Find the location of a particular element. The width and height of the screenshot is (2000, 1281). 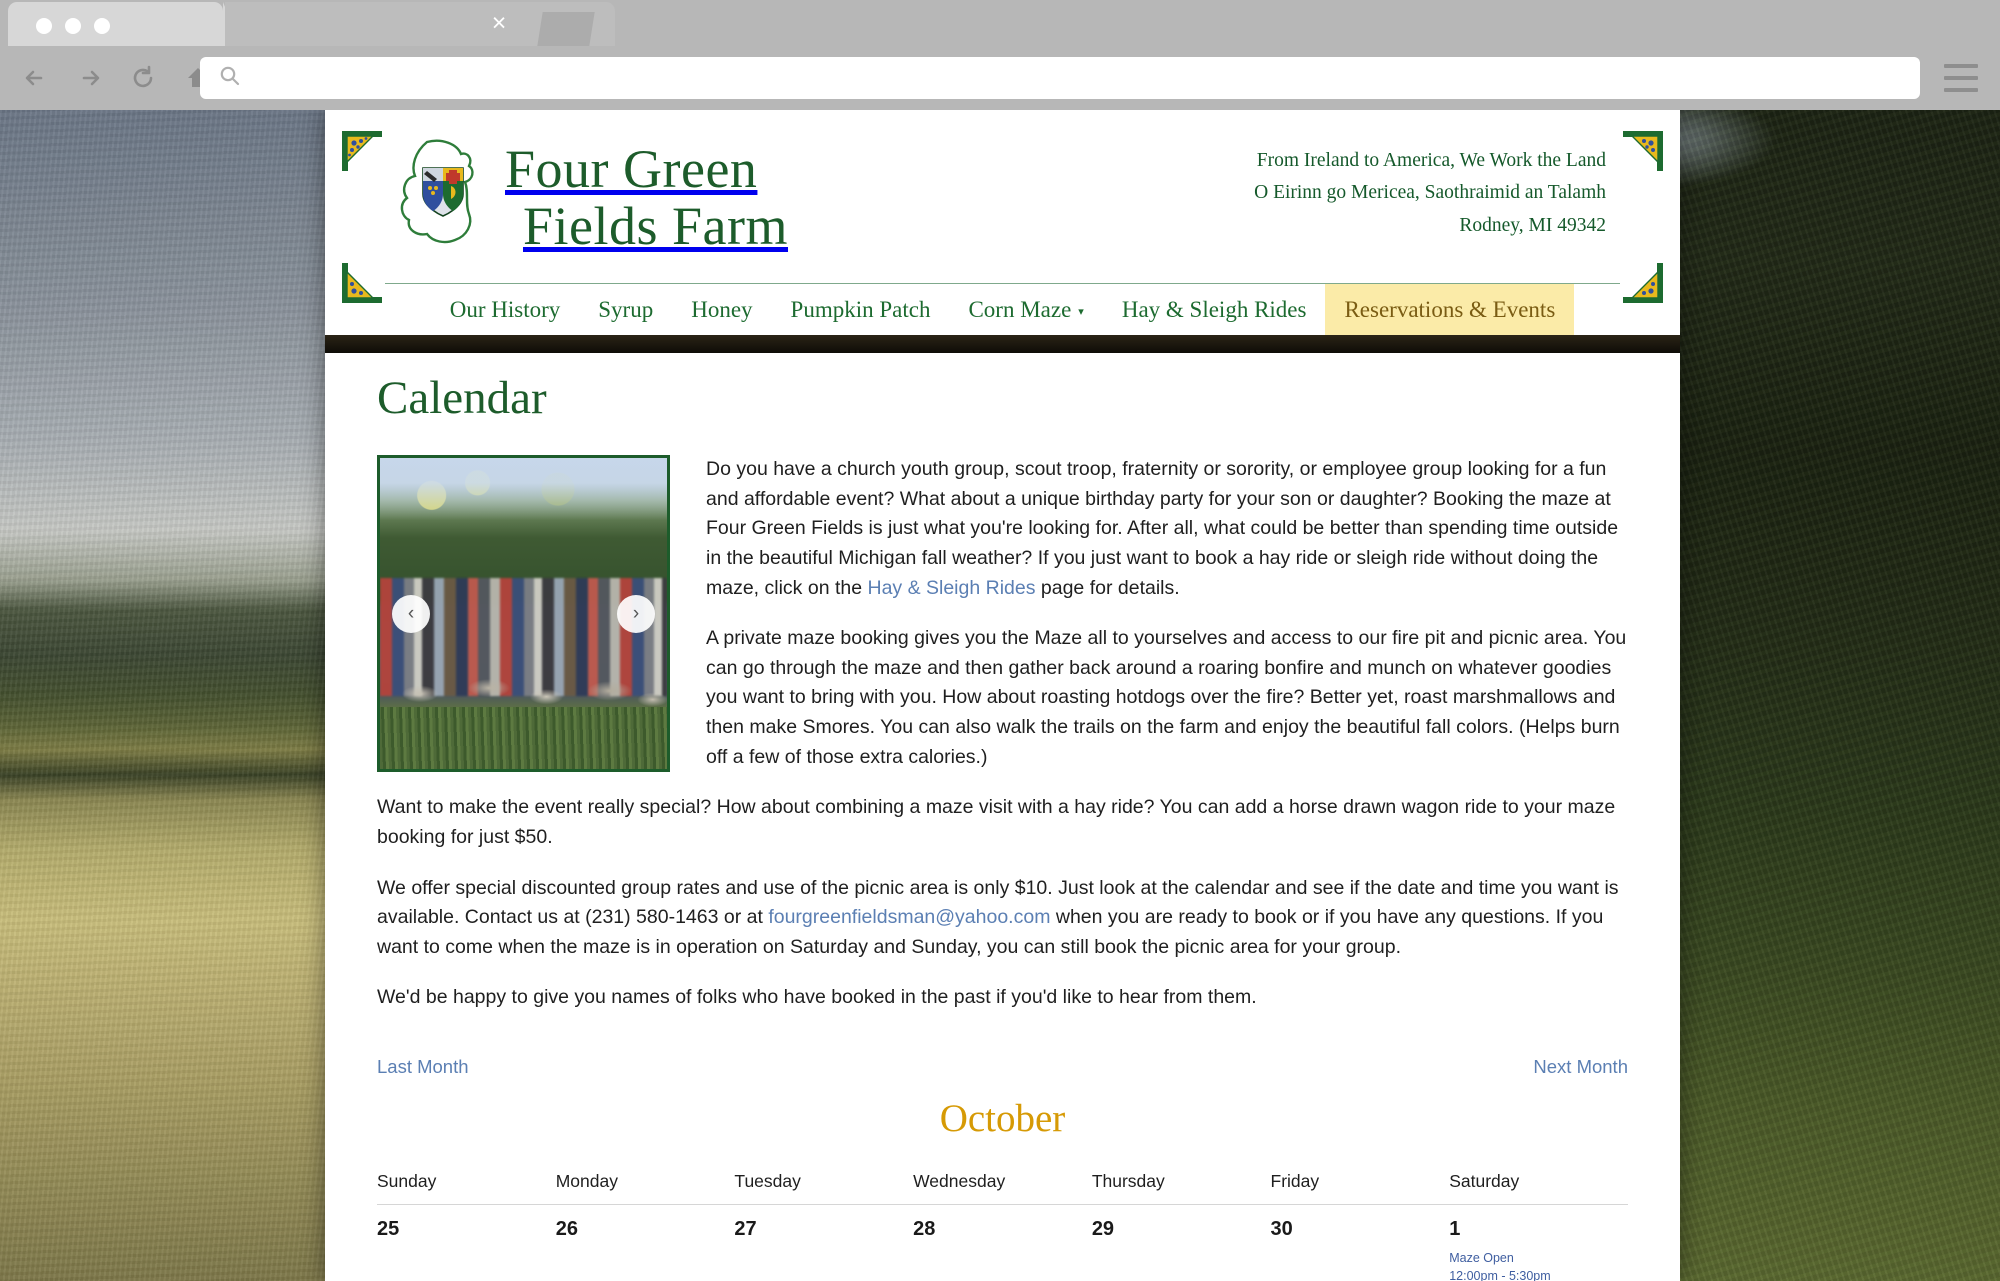

search-icon is located at coordinates (230, 78).